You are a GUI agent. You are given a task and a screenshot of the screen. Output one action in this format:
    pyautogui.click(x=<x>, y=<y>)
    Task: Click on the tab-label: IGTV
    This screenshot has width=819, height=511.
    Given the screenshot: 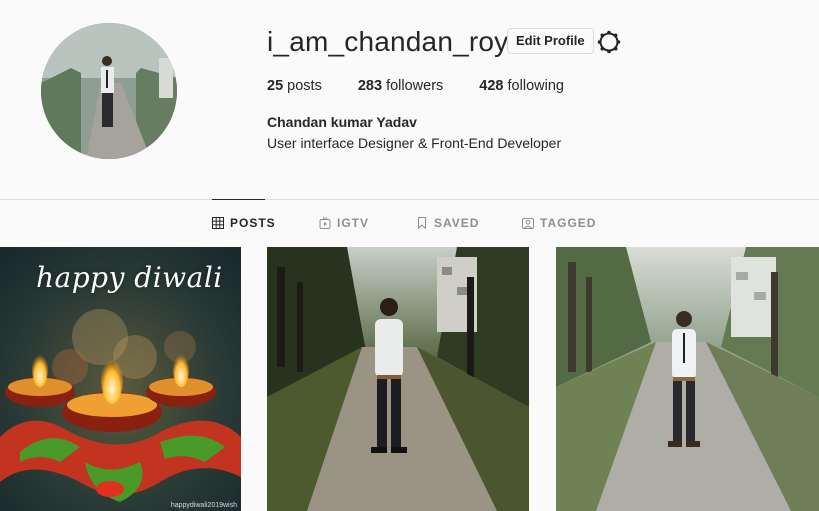 What is the action you would take?
    pyautogui.click(x=353, y=222)
    